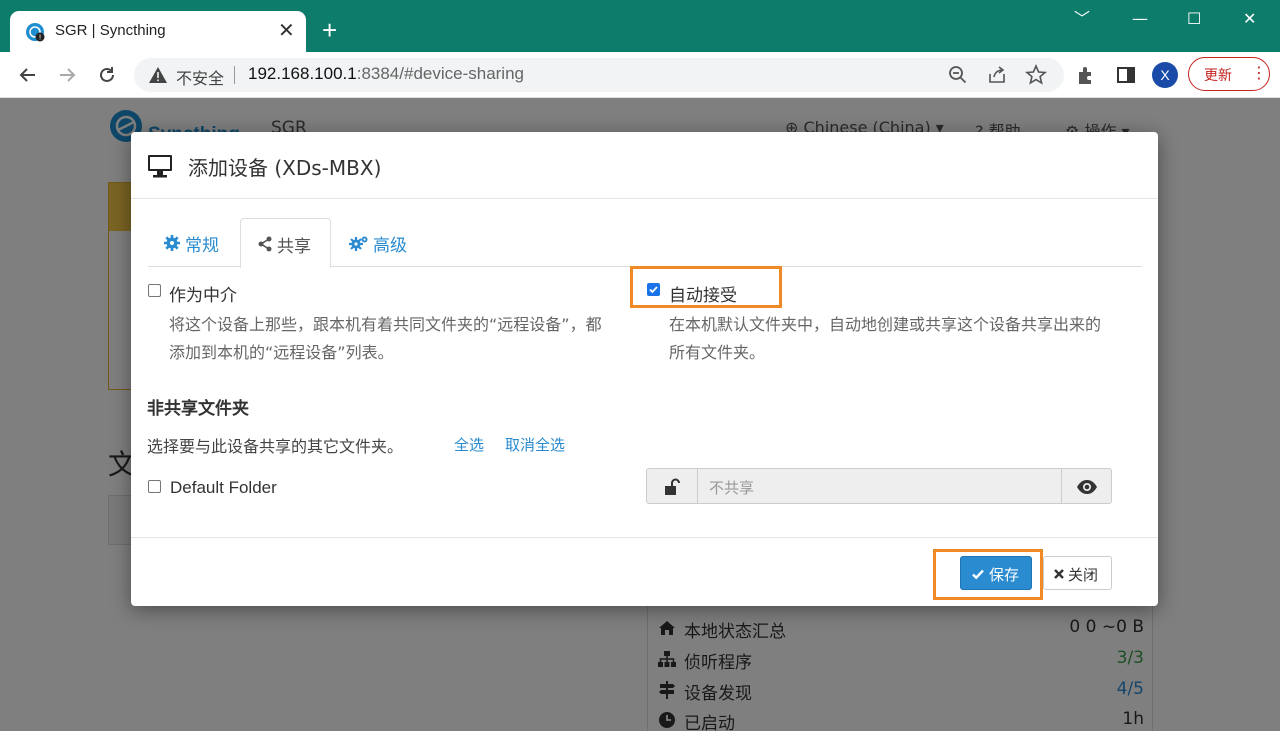 Image resolution: width=1280 pixels, height=731 pixels. Describe the element at coordinates (390, 246) in the screenshot. I see `tab-label: 高级` at that location.